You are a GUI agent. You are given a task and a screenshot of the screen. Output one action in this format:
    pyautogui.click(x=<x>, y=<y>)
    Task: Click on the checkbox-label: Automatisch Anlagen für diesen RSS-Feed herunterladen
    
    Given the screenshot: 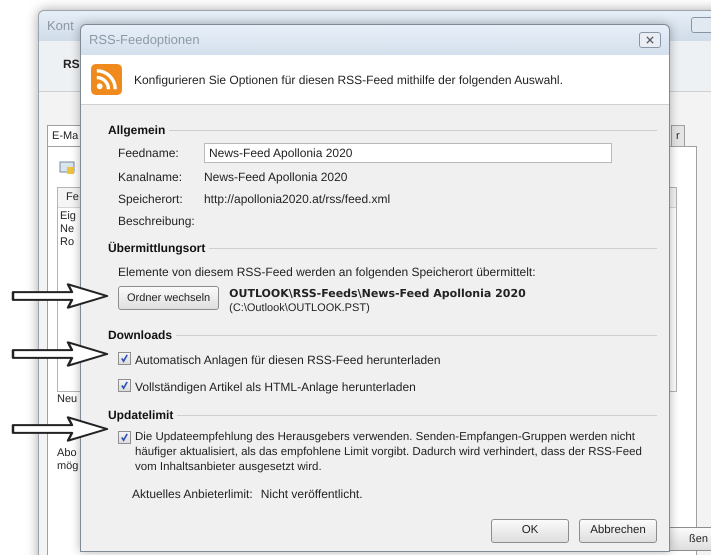 What is the action you would take?
    pyautogui.click(x=288, y=360)
    